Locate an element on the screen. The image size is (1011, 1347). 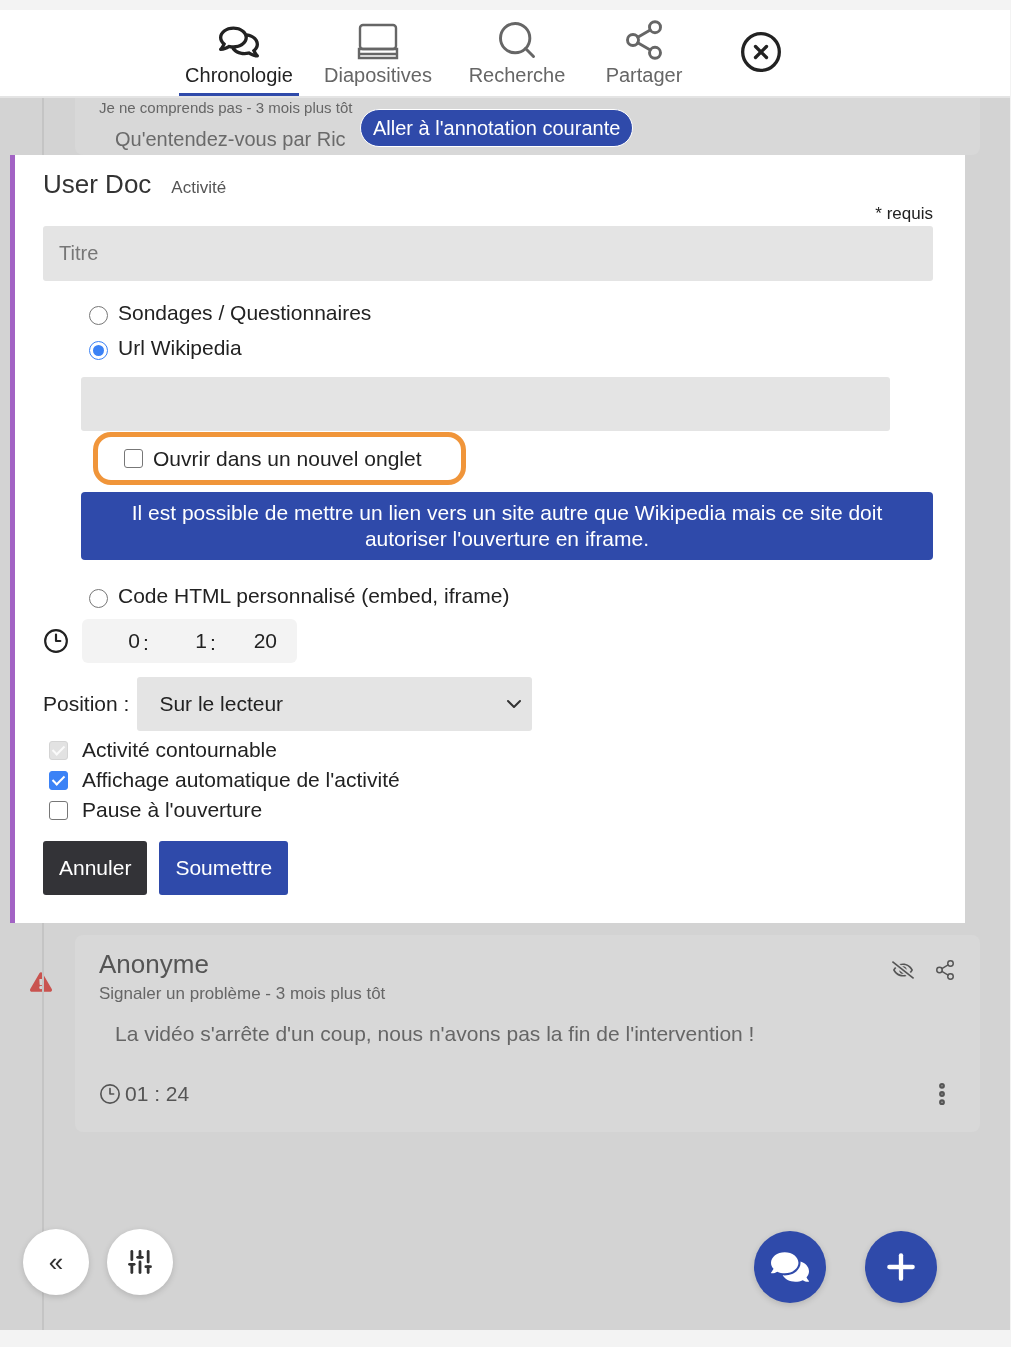
checkbox-label: Affichage automatique de l'activité is located at coordinates (241, 780).